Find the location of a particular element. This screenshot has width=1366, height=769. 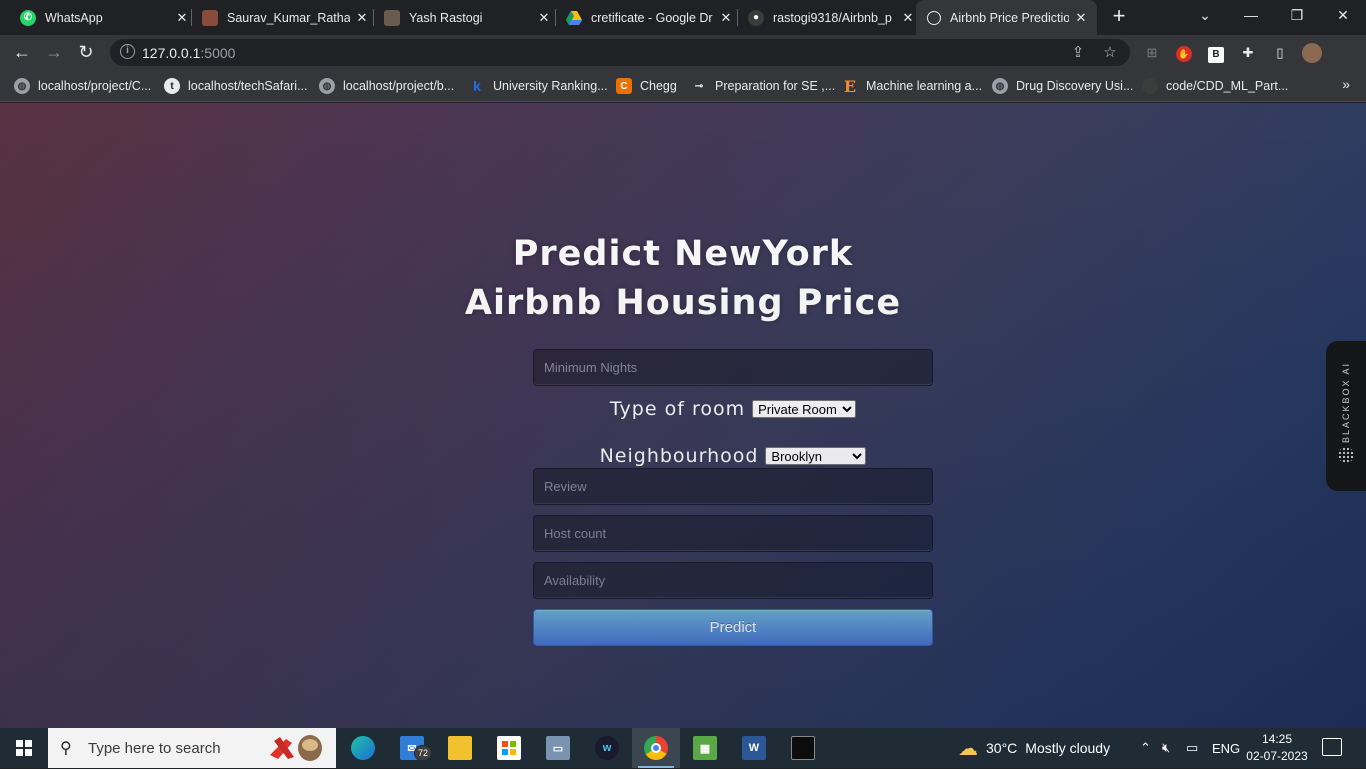

grid-extension-icon: ⊞ is located at coordinates (1152, 53).